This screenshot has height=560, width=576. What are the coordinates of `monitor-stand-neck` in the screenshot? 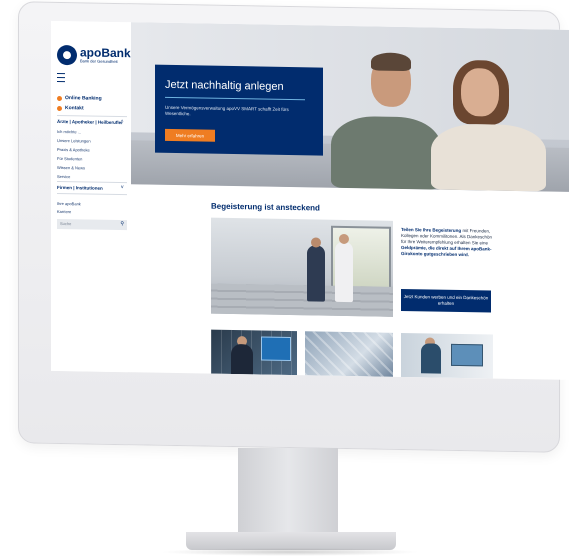 It's located at (288, 492).